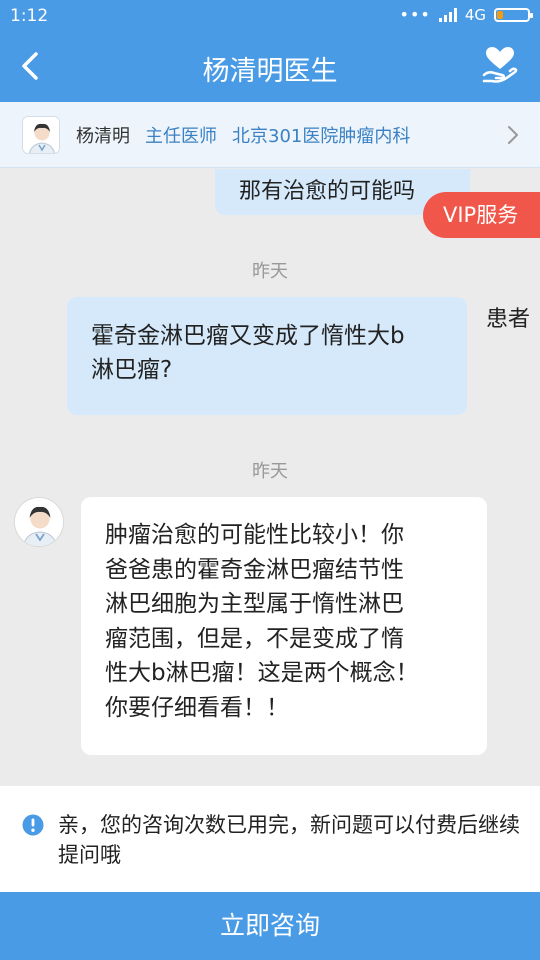  I want to click on page-title: 杨清明医生, so click(270, 71).